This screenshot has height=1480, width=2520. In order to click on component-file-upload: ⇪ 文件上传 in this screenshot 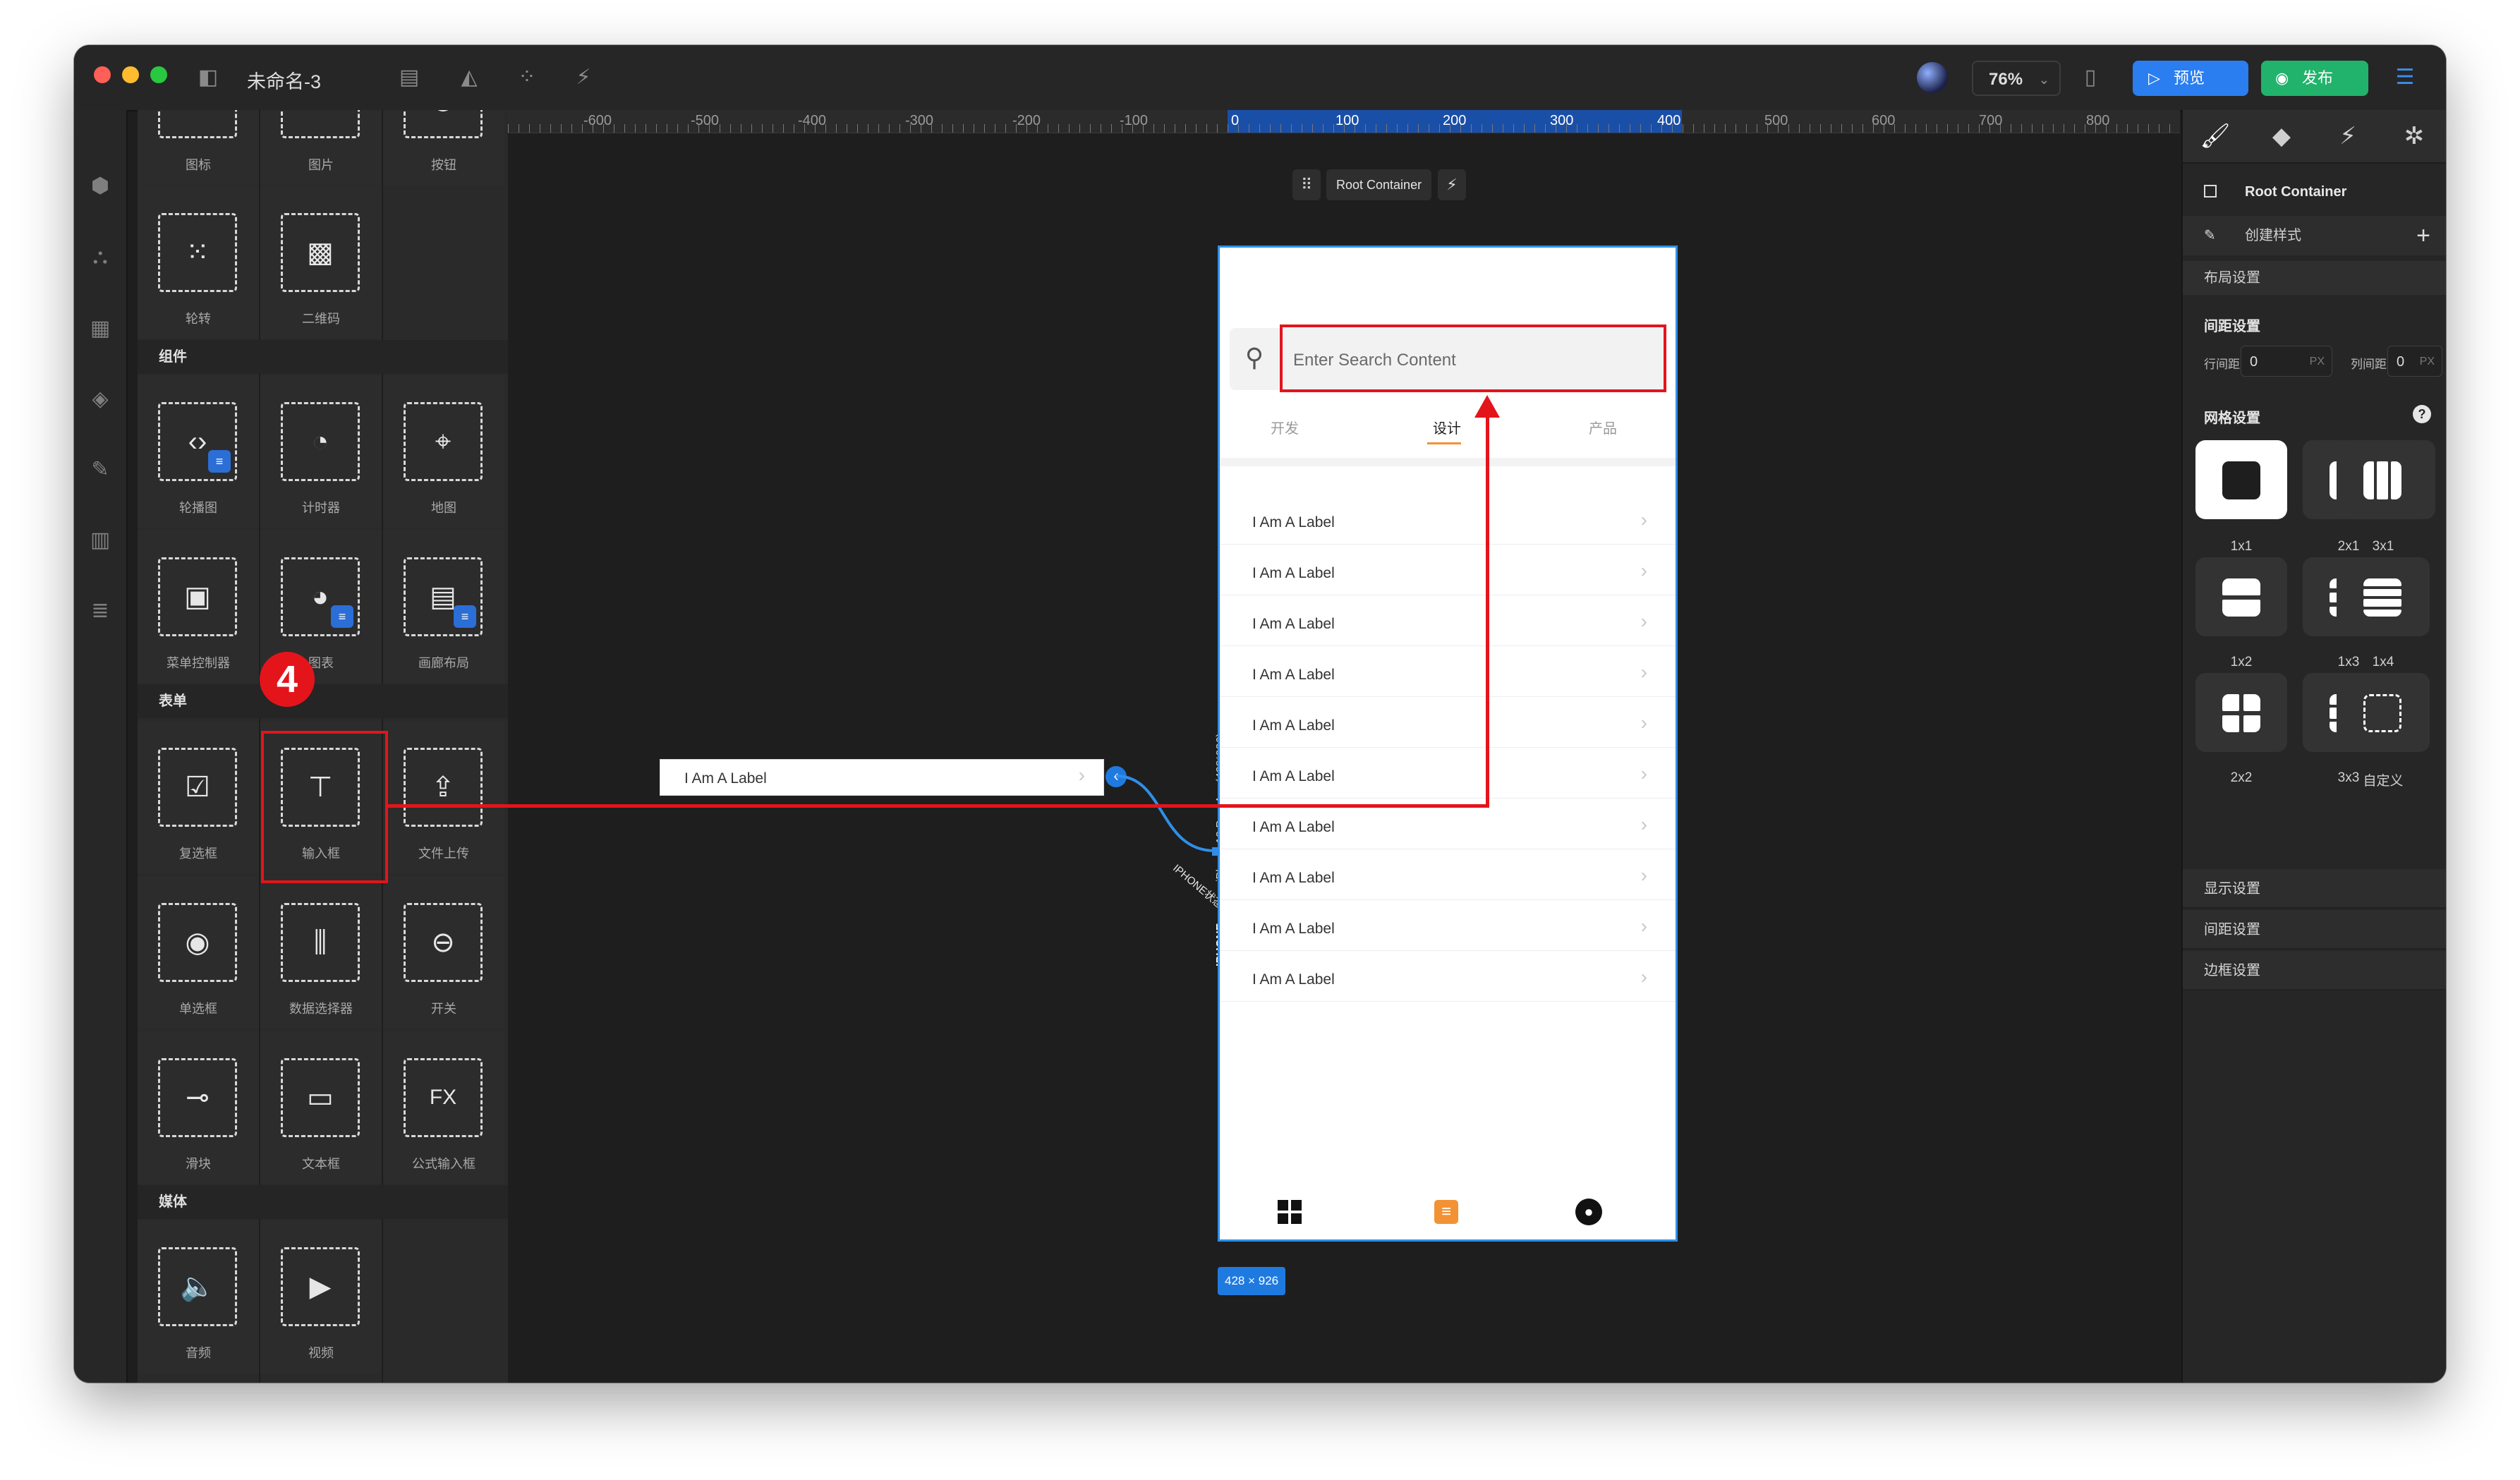, I will do `click(444, 797)`.